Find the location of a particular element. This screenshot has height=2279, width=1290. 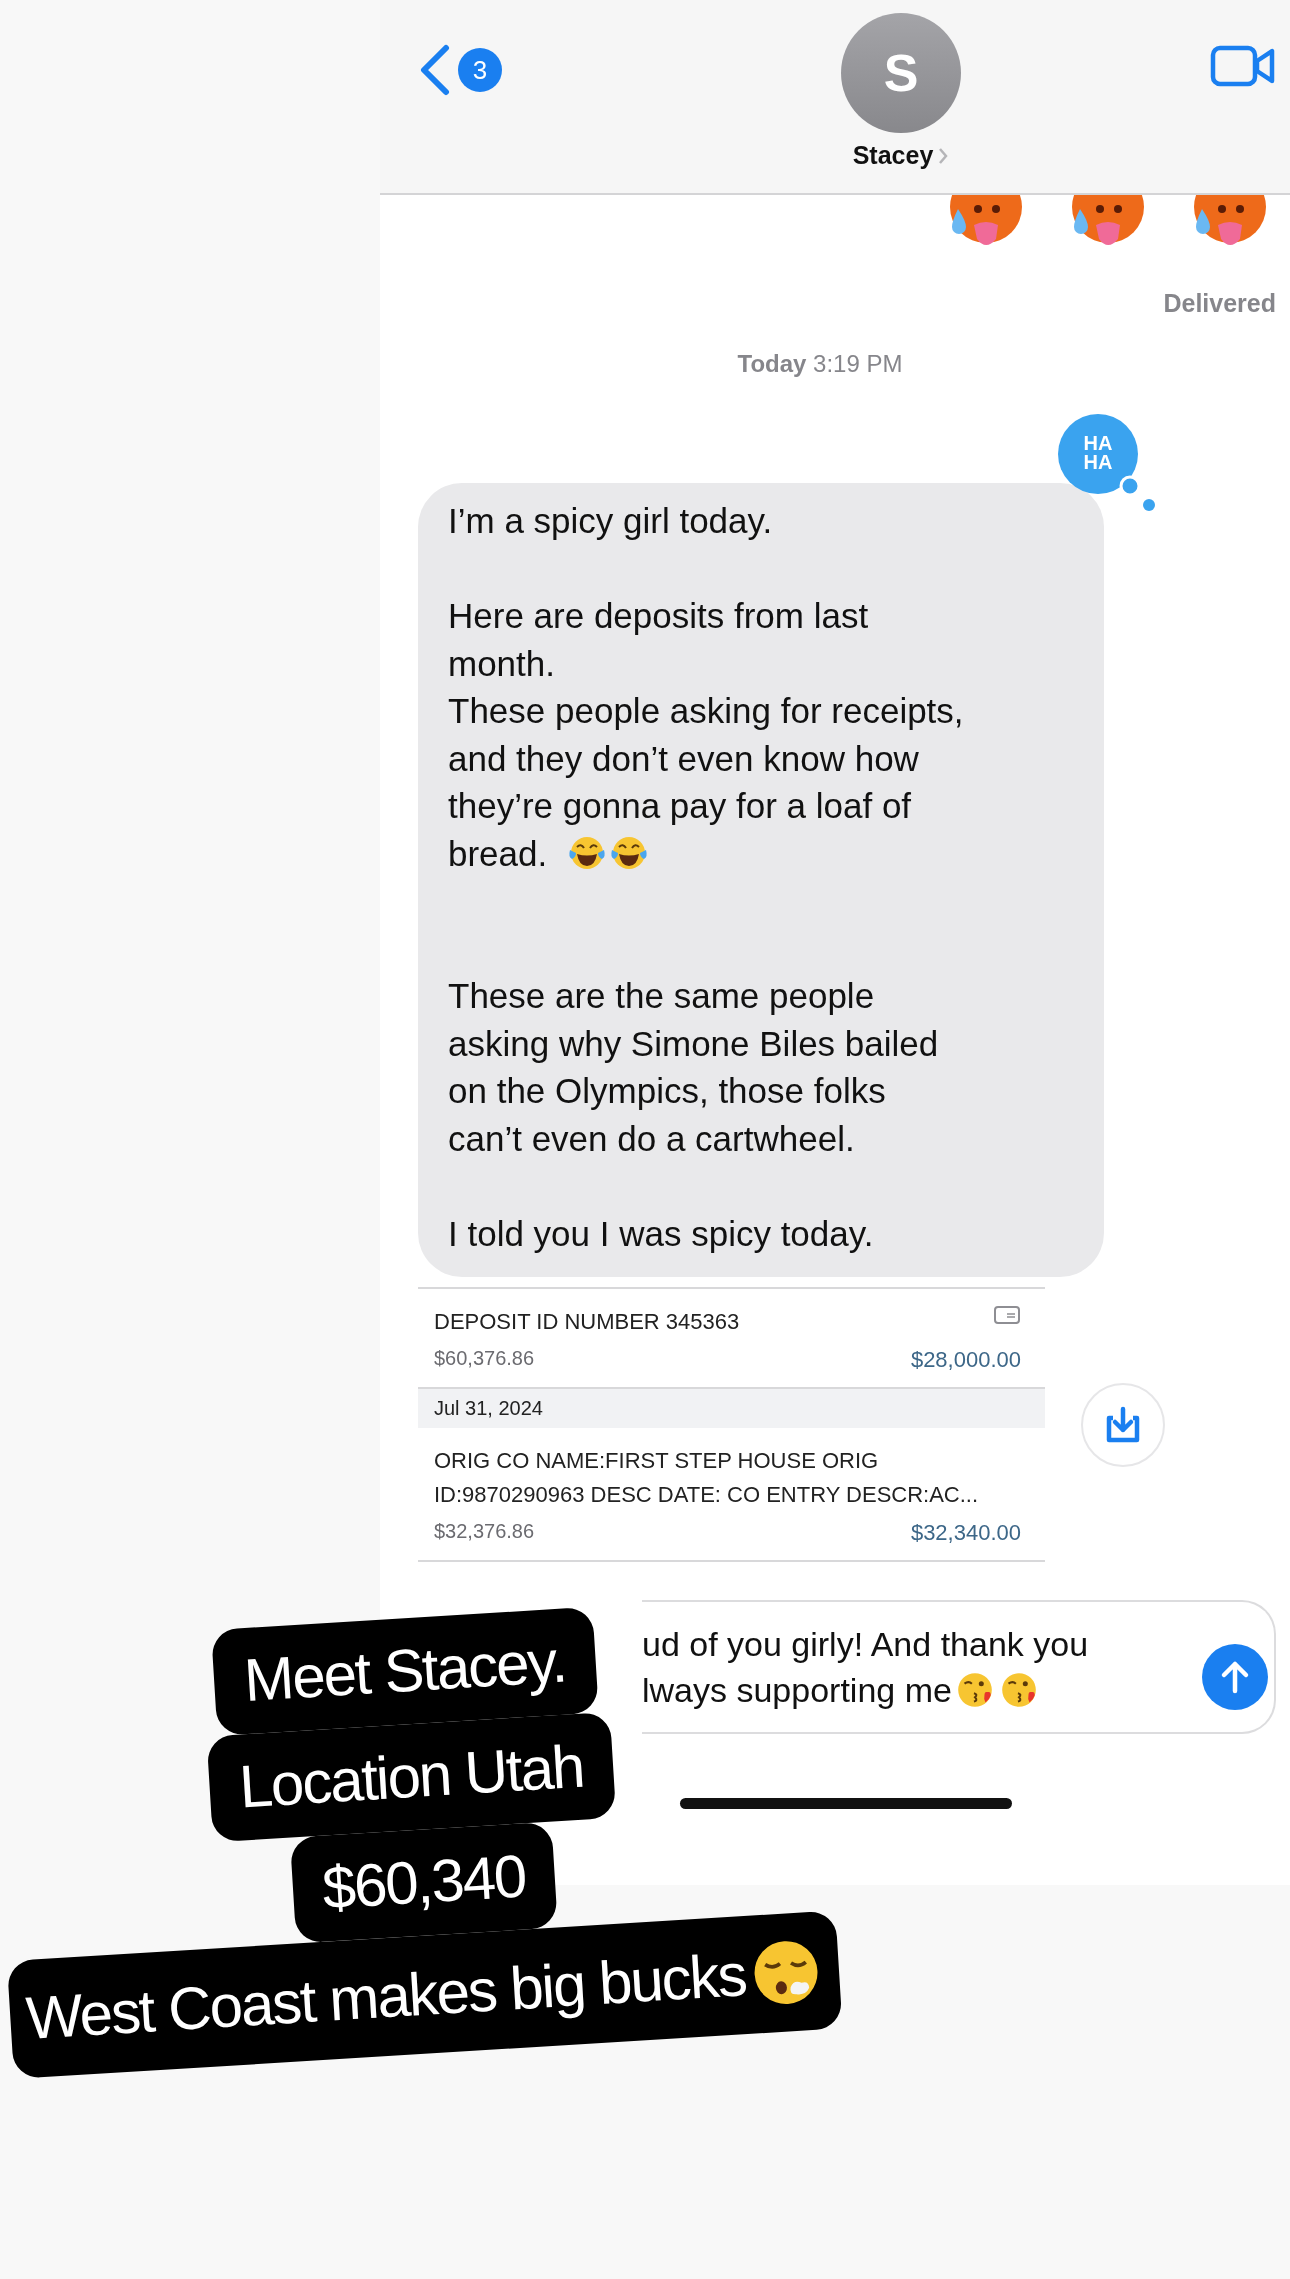

message-text: These are the same people asking why Simone Biles bailed on the Olympics, those folks can’t even do a cartwheel. I told you I was spicy today. is located at coordinates (694, 1115).